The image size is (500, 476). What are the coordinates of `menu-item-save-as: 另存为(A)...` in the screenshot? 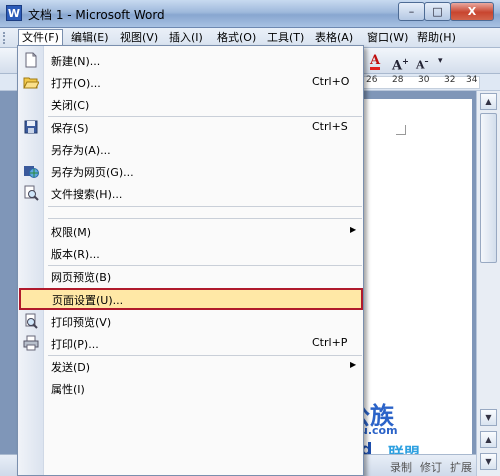 It's located at (190, 149).